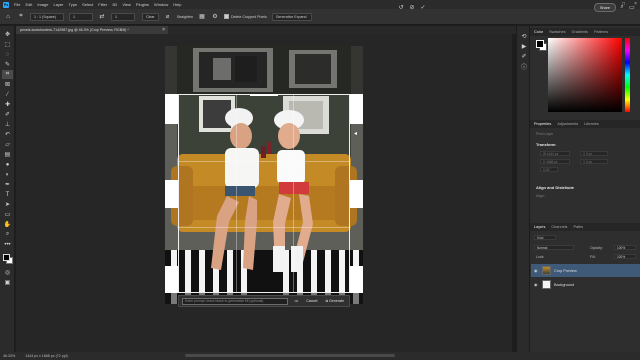 The image size is (640, 360). What do you see at coordinates (401, 7) in the screenshot?
I see `reset-icon: ↺` at bounding box center [401, 7].